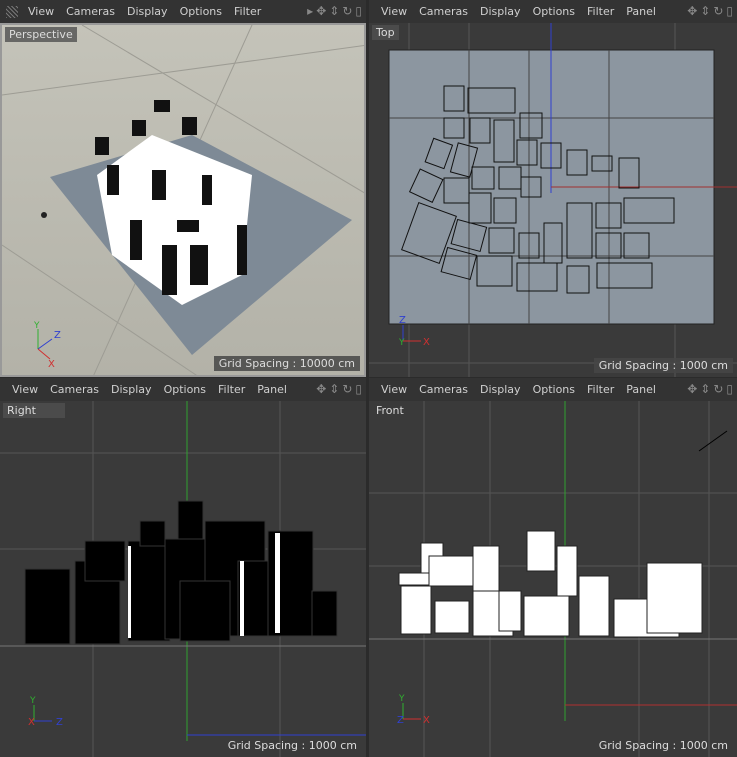 This screenshot has height=757, width=737. What do you see at coordinates (310, 11) in the screenshot?
I see `more-arrow-icon: ▸` at bounding box center [310, 11].